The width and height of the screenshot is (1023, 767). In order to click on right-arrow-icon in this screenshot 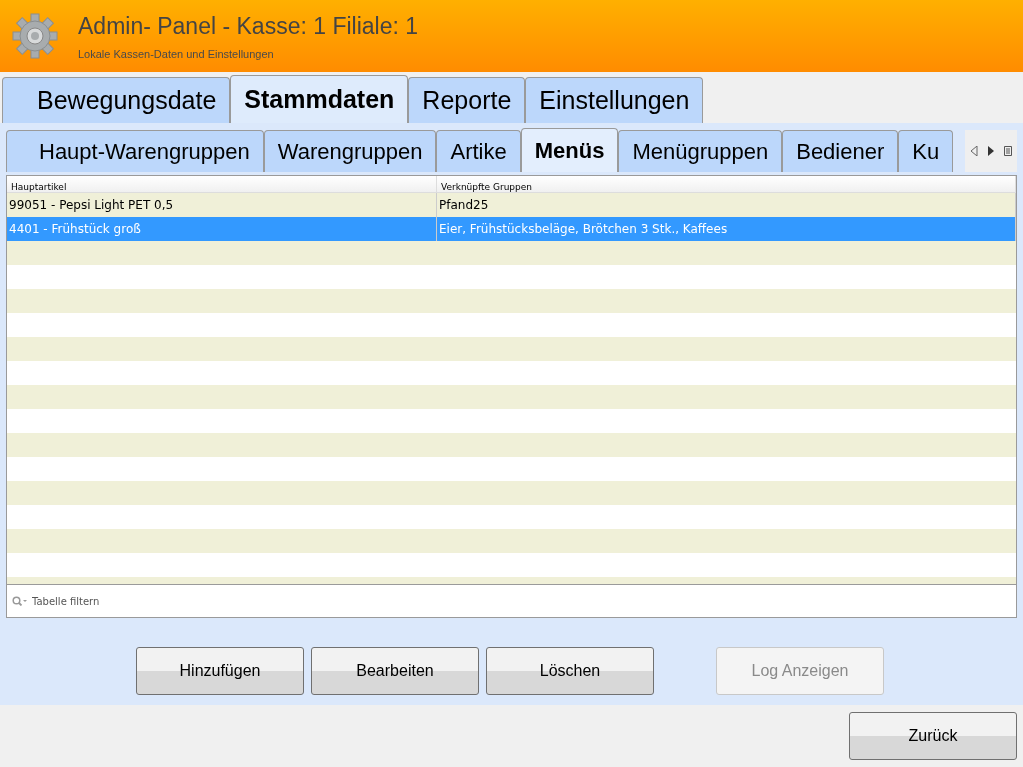, I will do `click(991, 151)`.